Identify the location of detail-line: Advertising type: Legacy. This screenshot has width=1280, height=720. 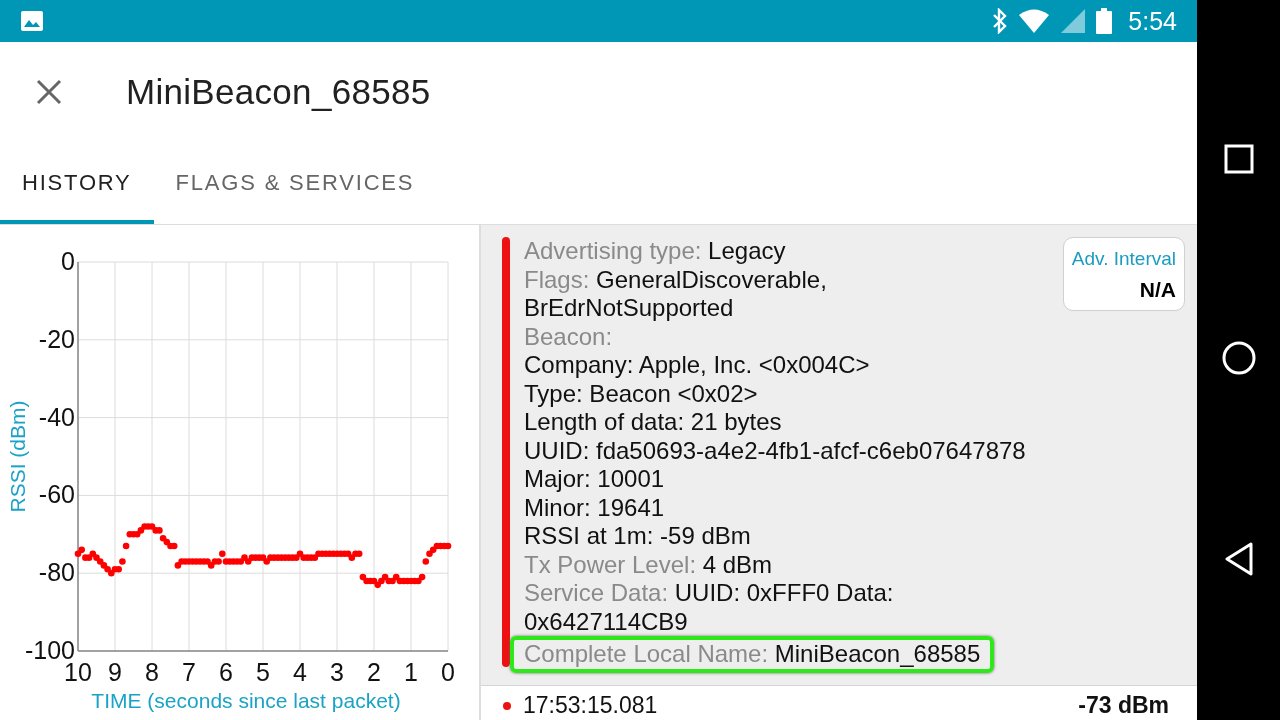
(655, 251).